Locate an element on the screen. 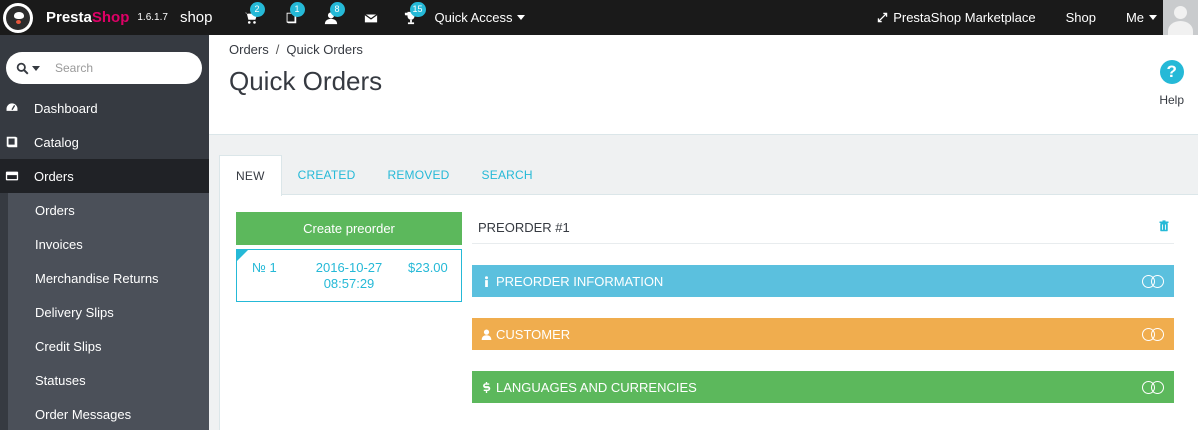 The image size is (1198, 430). page-title: Quick Orders is located at coordinates (306, 81).